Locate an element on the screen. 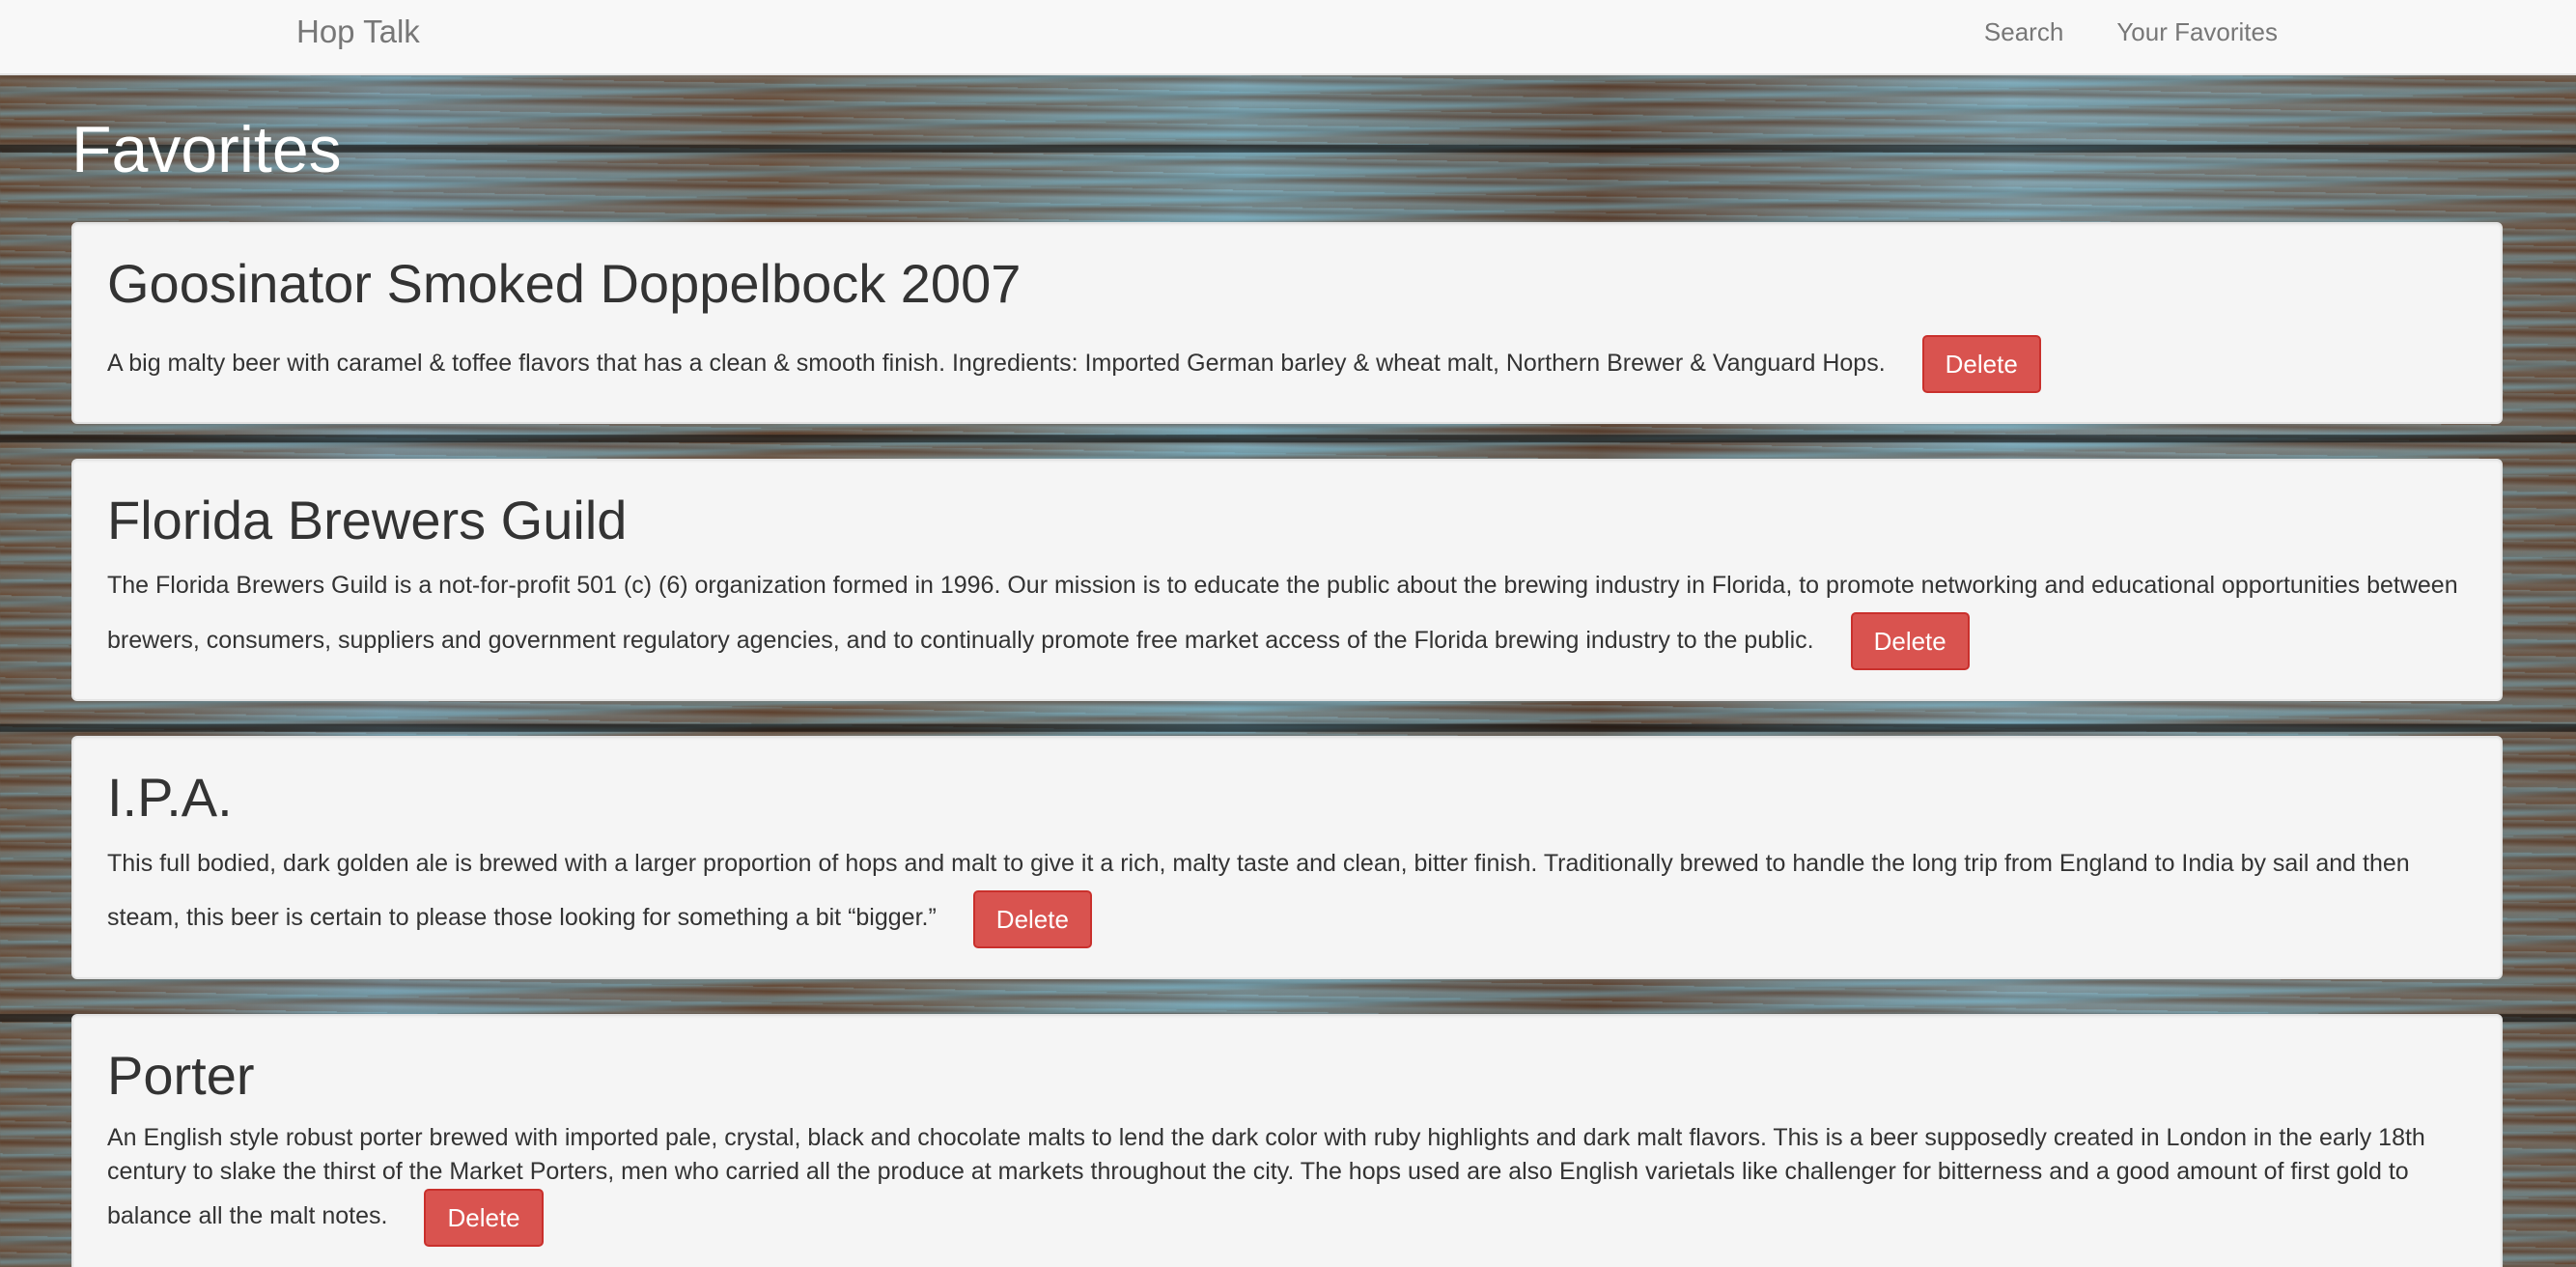  nav-favorites-link: Your Favorites is located at coordinates (2197, 32).